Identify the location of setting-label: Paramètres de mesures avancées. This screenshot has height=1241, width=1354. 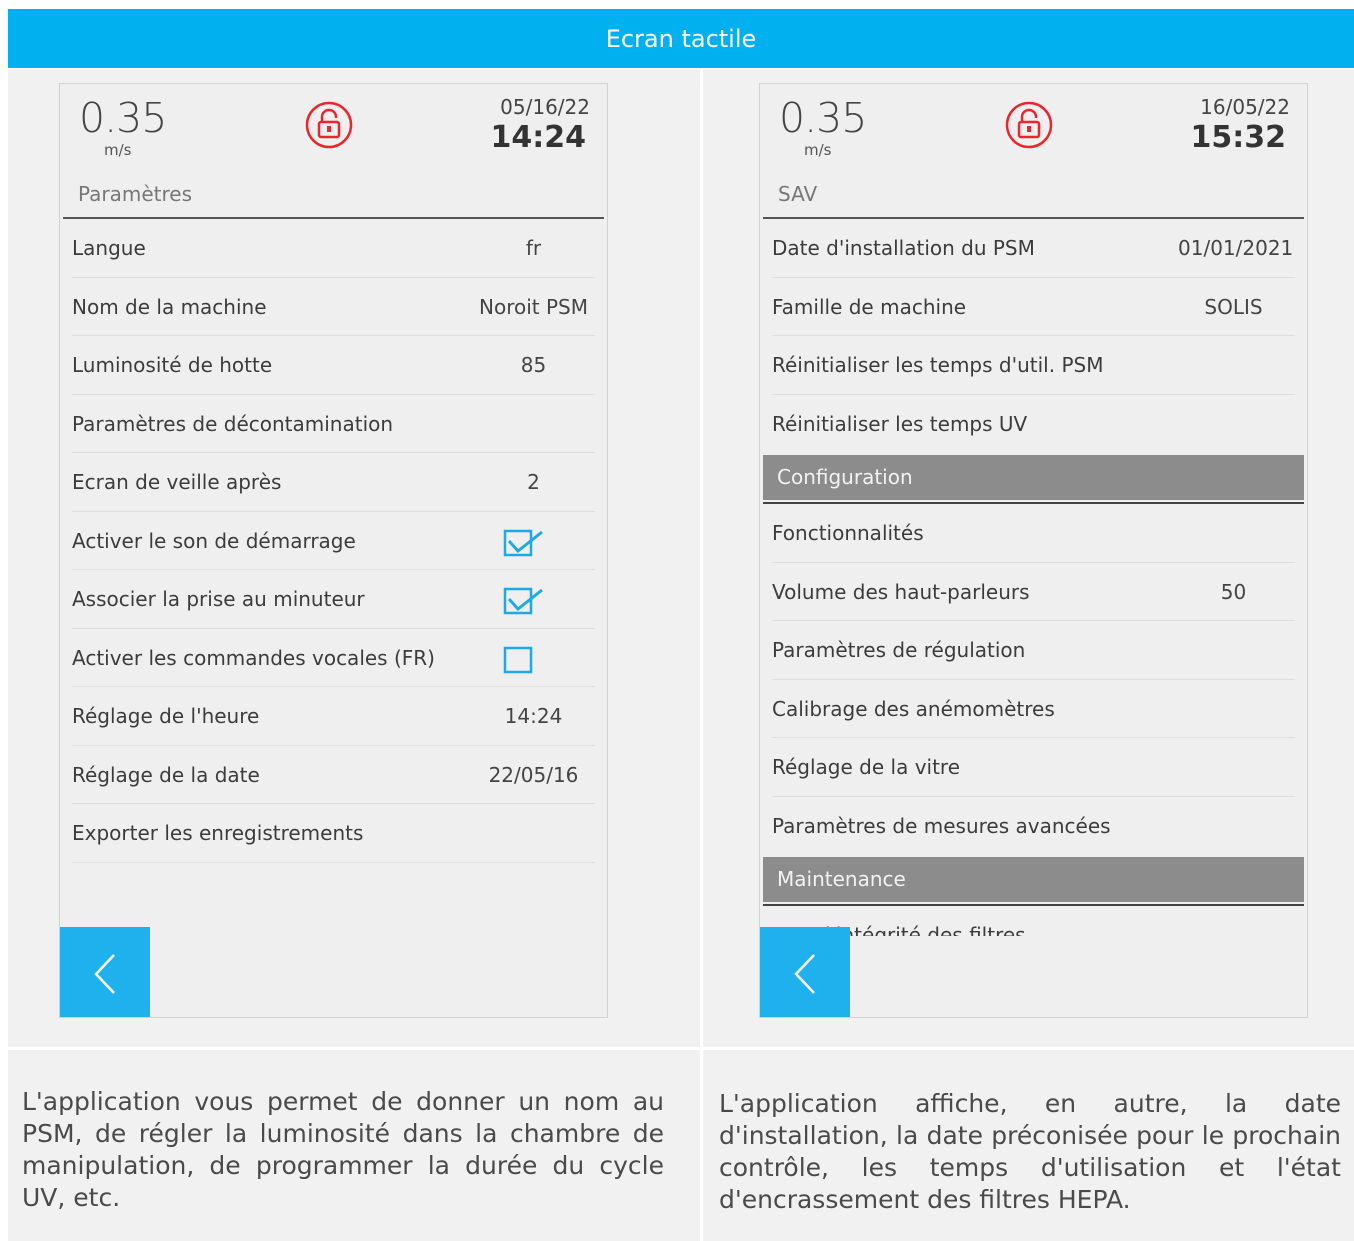
(941, 825).